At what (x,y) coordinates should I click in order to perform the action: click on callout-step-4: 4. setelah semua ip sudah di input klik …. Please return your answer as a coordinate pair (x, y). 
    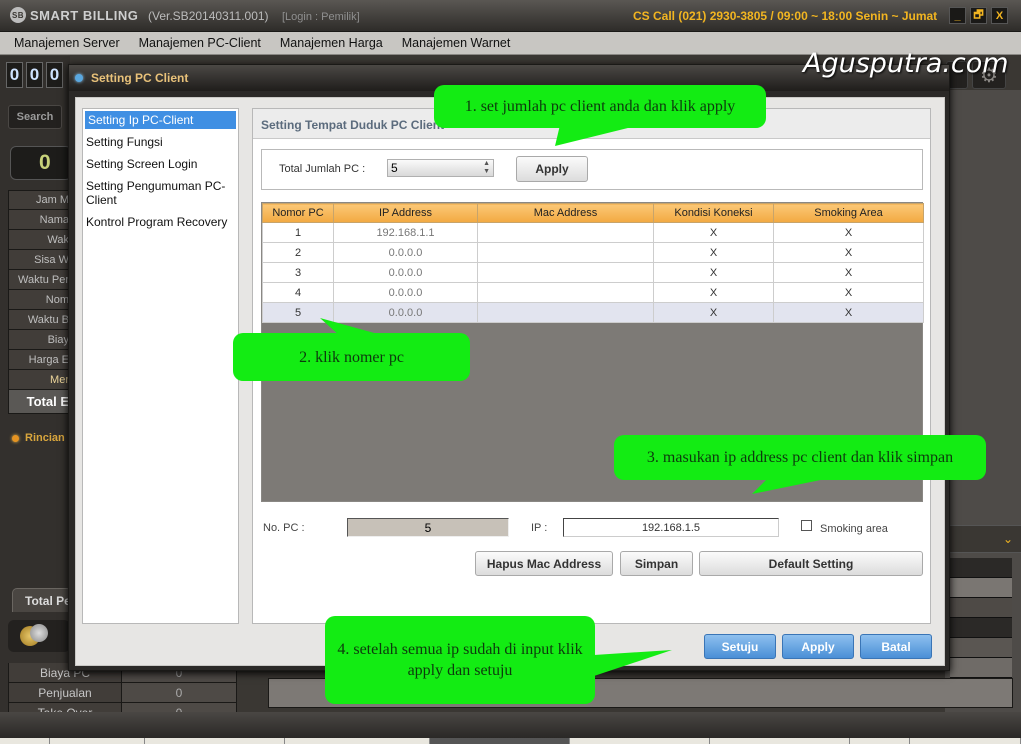
    Looking at the image, I should click on (460, 660).